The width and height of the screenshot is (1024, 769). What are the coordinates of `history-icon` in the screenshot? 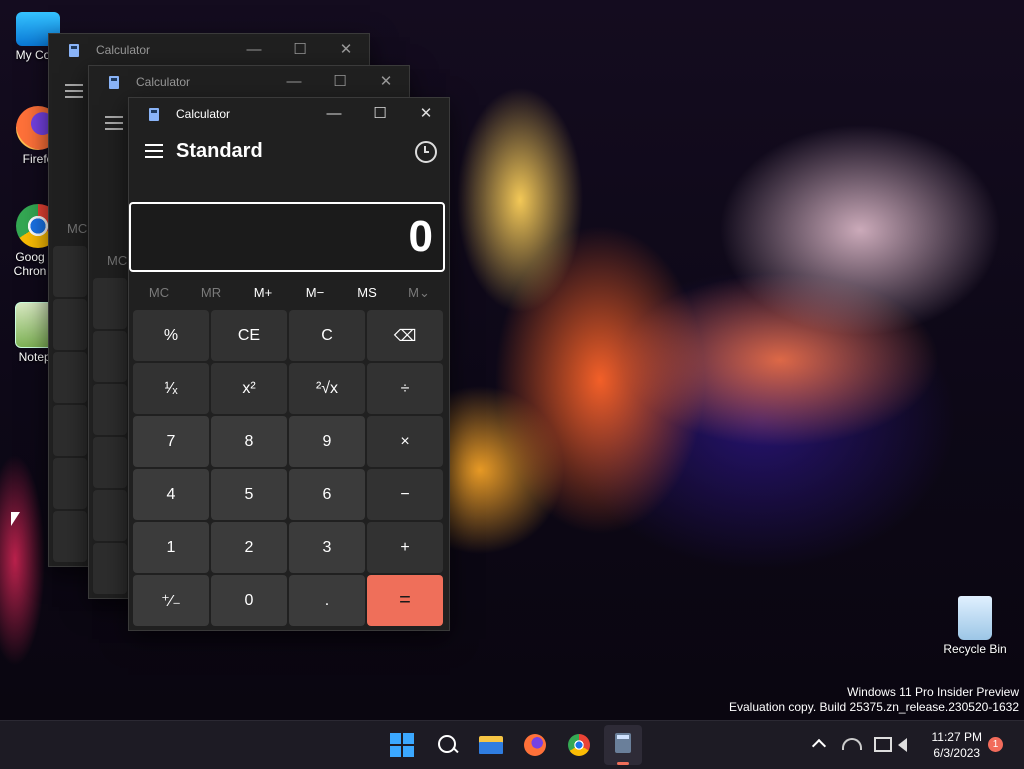 It's located at (426, 152).